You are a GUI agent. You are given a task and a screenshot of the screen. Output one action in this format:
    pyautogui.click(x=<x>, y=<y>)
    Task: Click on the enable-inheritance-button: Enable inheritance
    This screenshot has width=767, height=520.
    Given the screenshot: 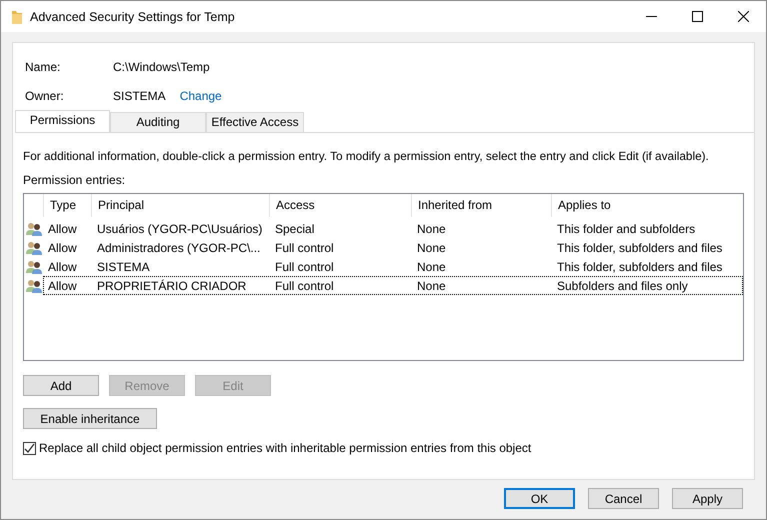 What is the action you would take?
    pyautogui.click(x=90, y=418)
    